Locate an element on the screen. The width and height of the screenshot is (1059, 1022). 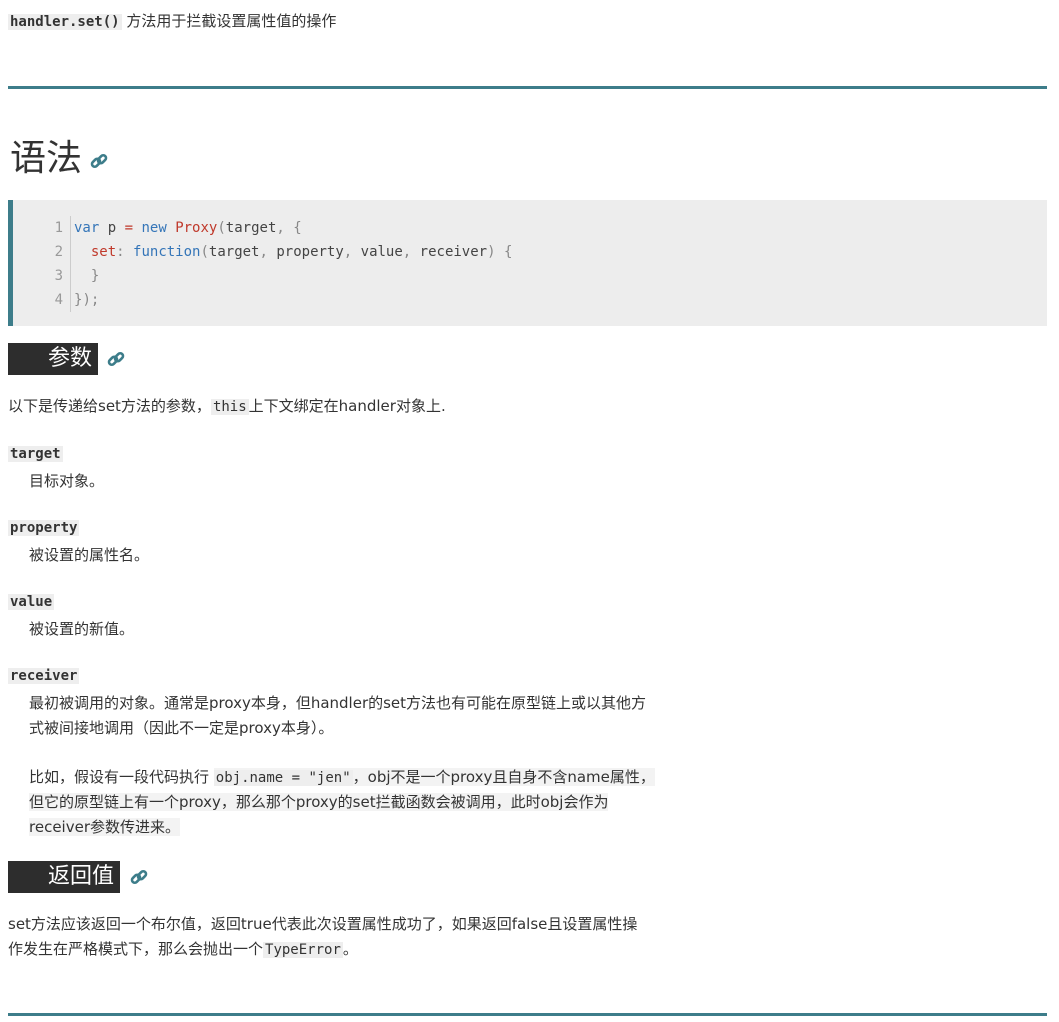
param-name: property is located at coordinates (44, 528).